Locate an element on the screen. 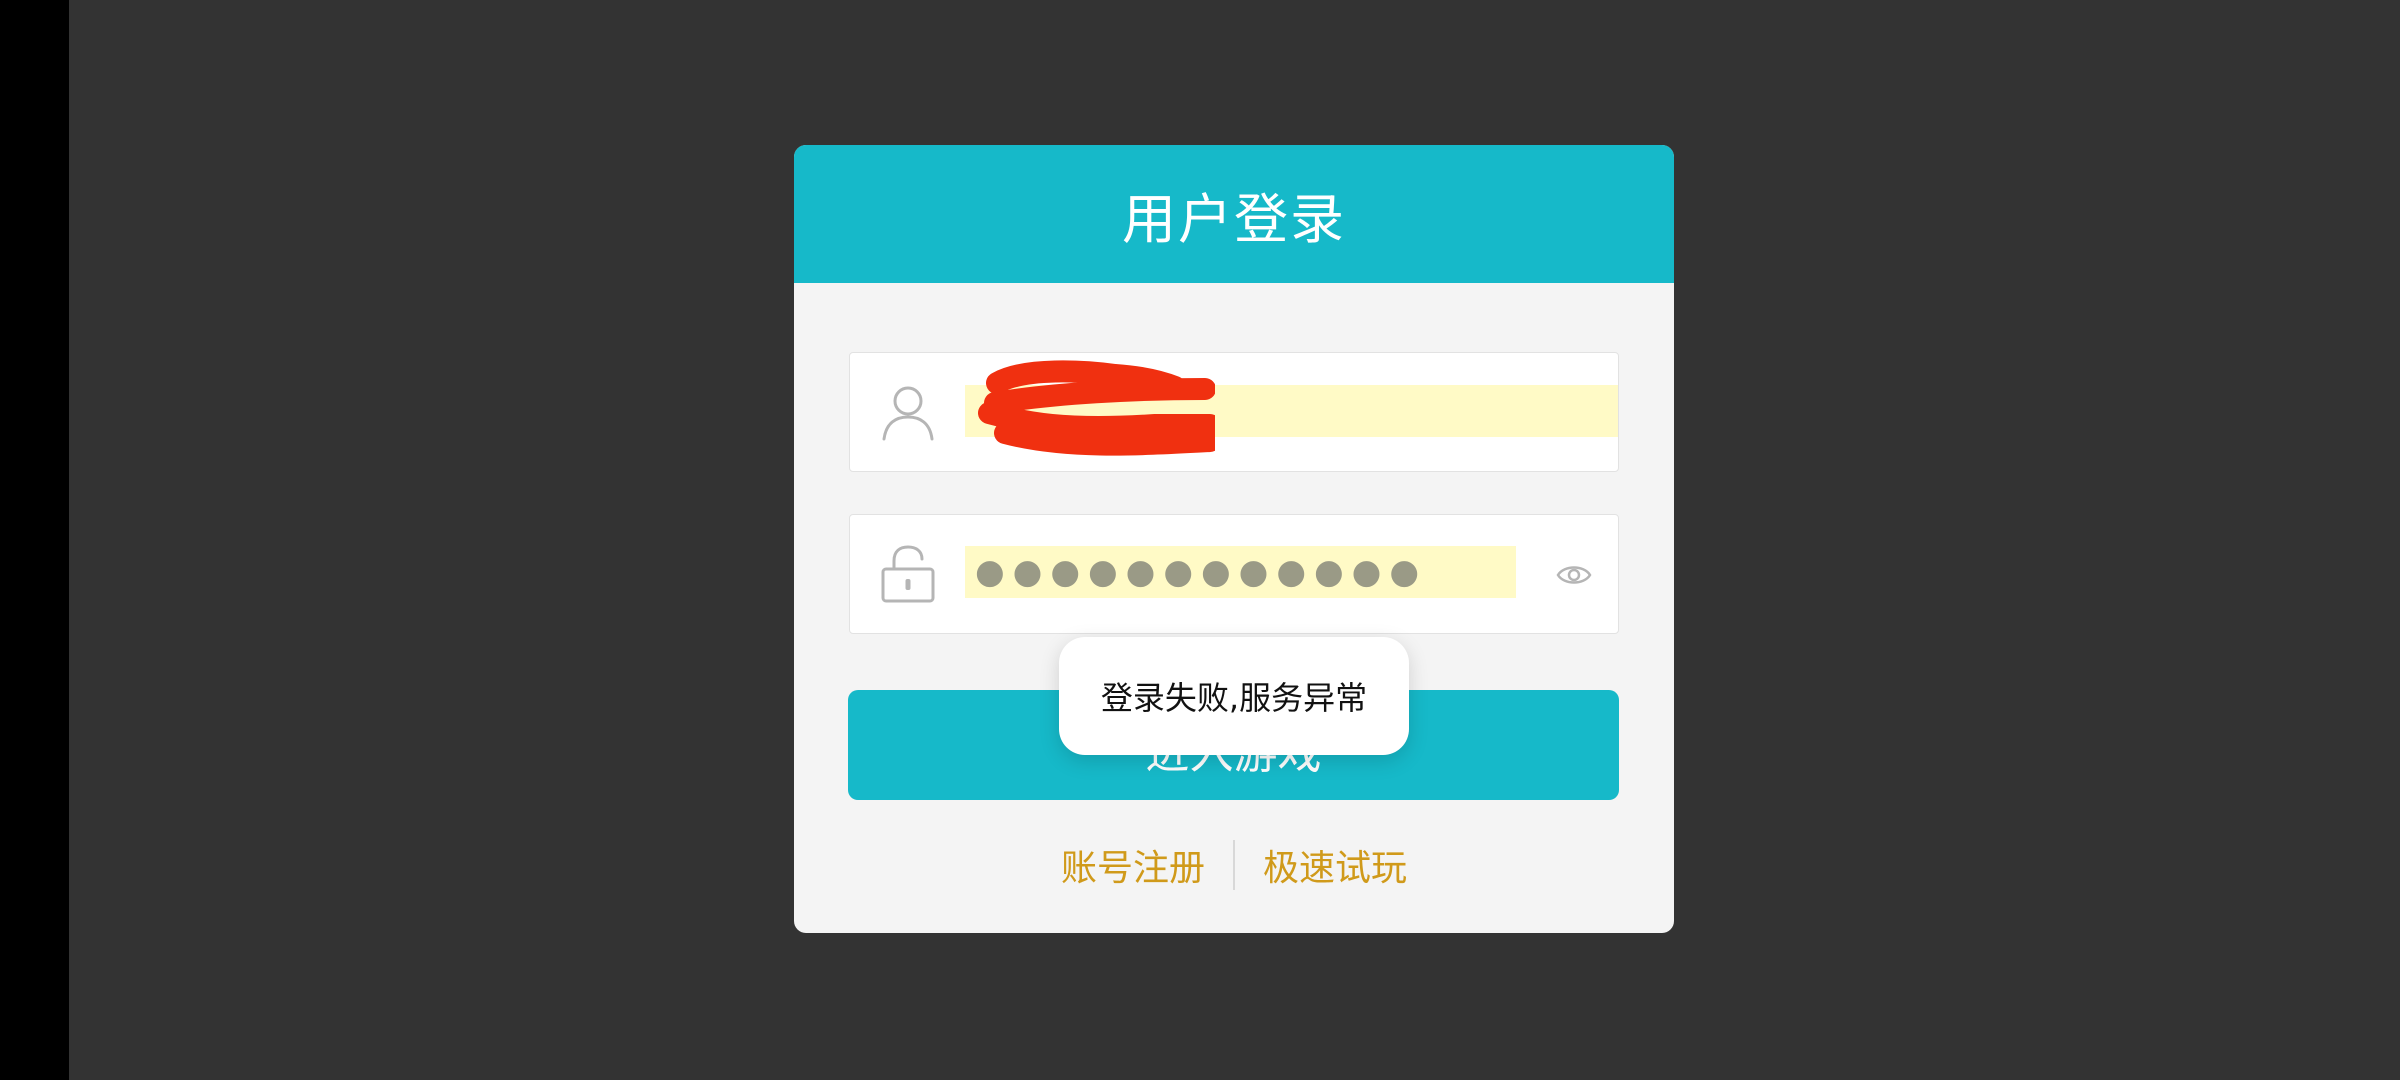 The image size is (2400, 1080). dialog-header: 用户登录 is located at coordinates (1234, 214).